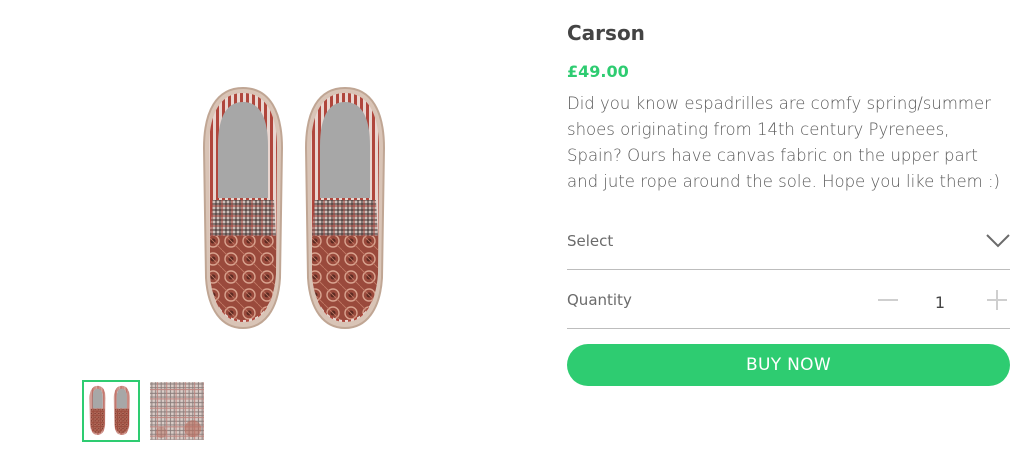  Describe the element at coordinates (598, 71) in the screenshot. I see `product-price: £49.00` at that location.